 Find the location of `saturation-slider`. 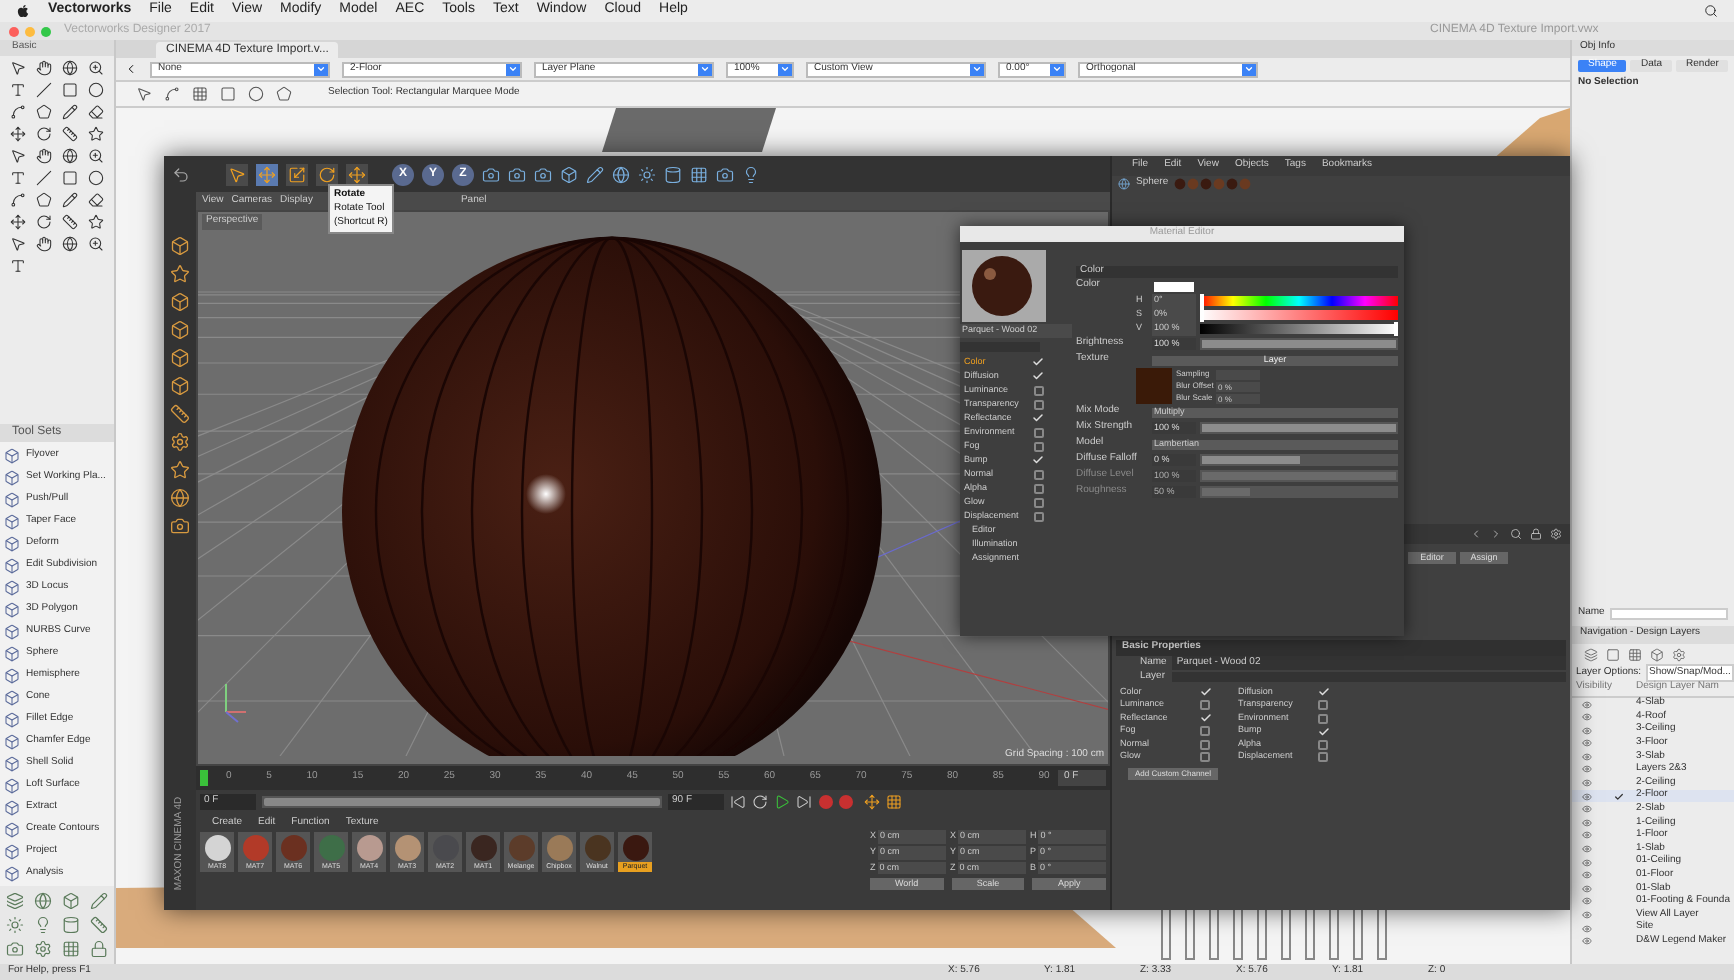

saturation-slider is located at coordinates (1299, 315).